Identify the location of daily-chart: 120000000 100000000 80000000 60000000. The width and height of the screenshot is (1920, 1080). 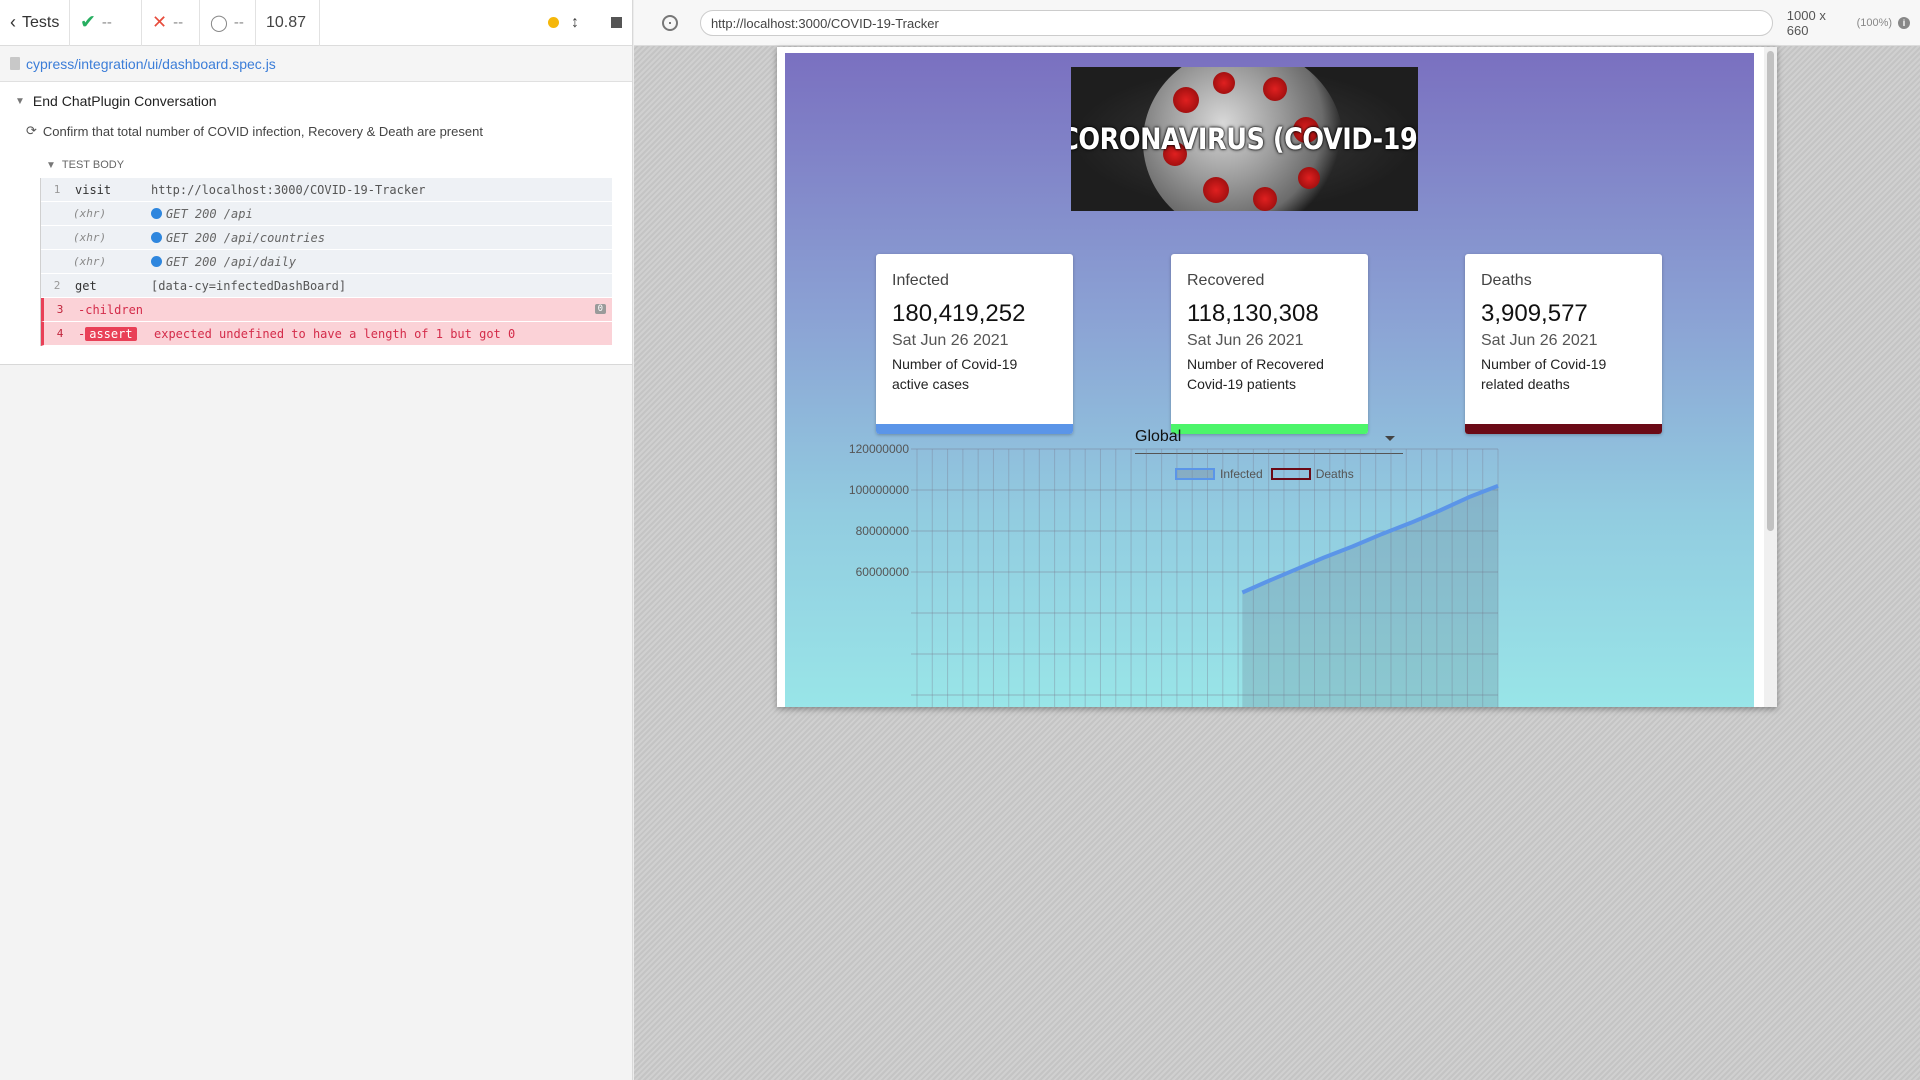
(1174, 574).